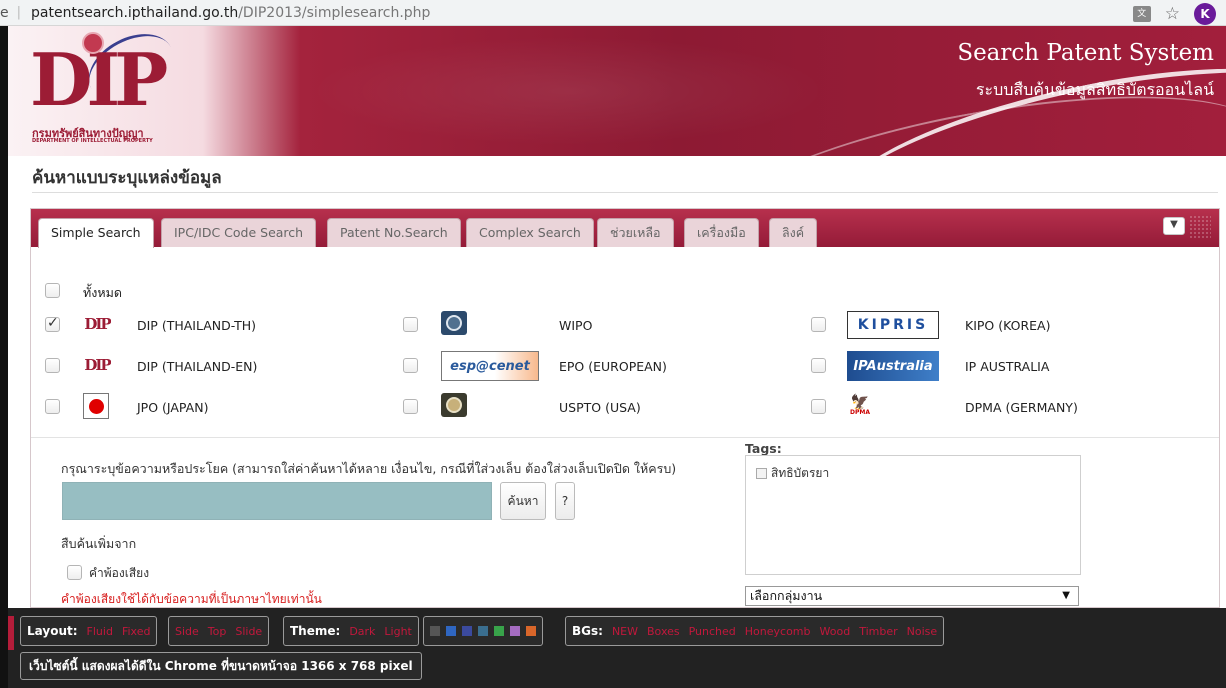 The height and width of the screenshot is (688, 1226). Describe the element at coordinates (197, 366) in the screenshot. I see `source-label-dip-en: DIP (THAILAND-EN)` at that location.